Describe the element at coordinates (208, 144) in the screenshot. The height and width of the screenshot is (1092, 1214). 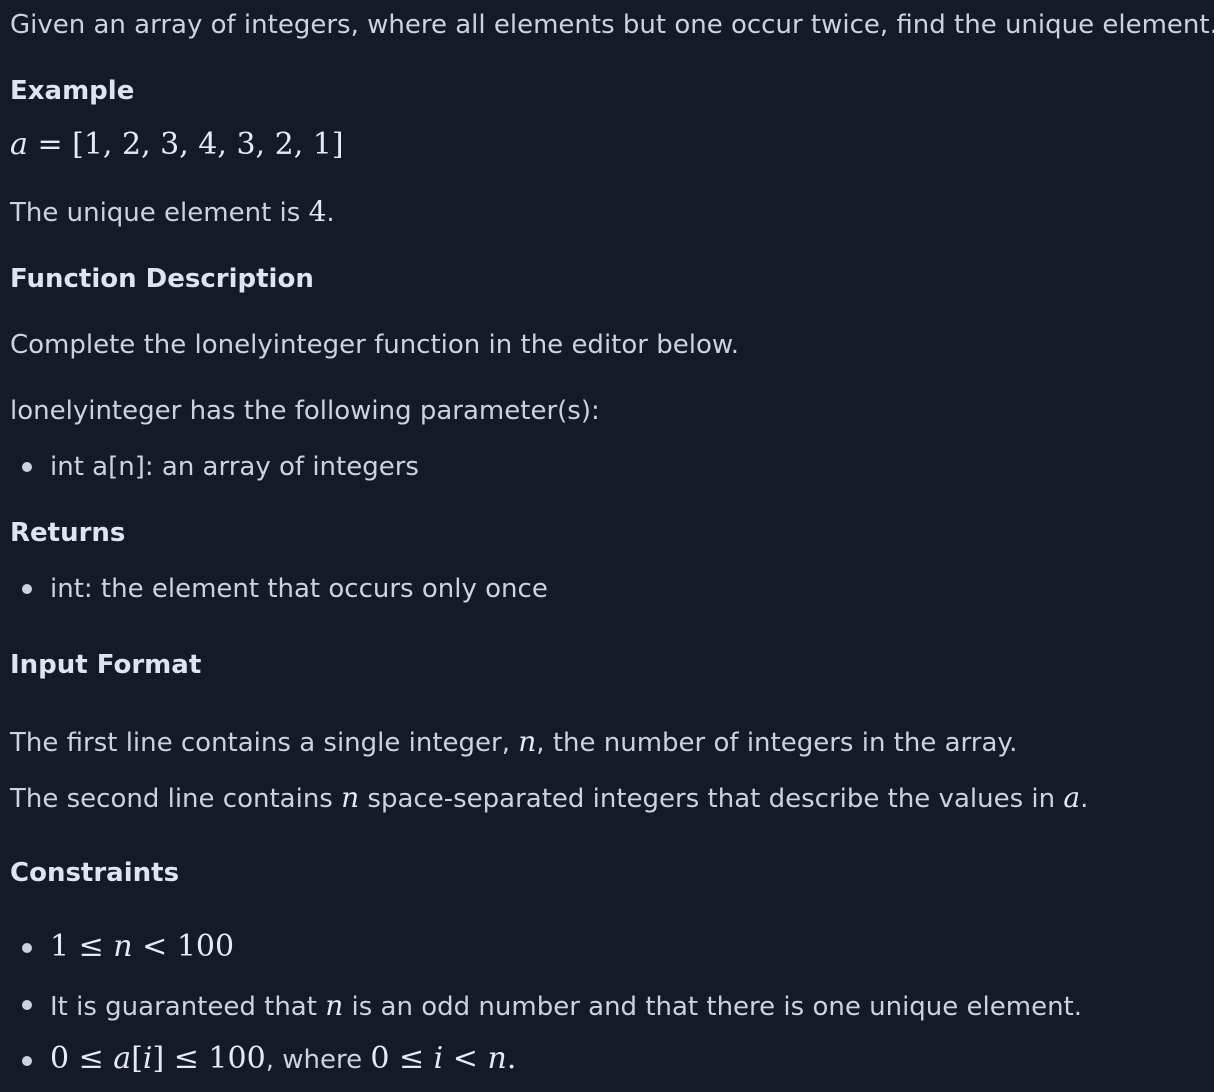
I see `math-array: [1, 2, 3, 4, 3, 2, 1]` at that location.